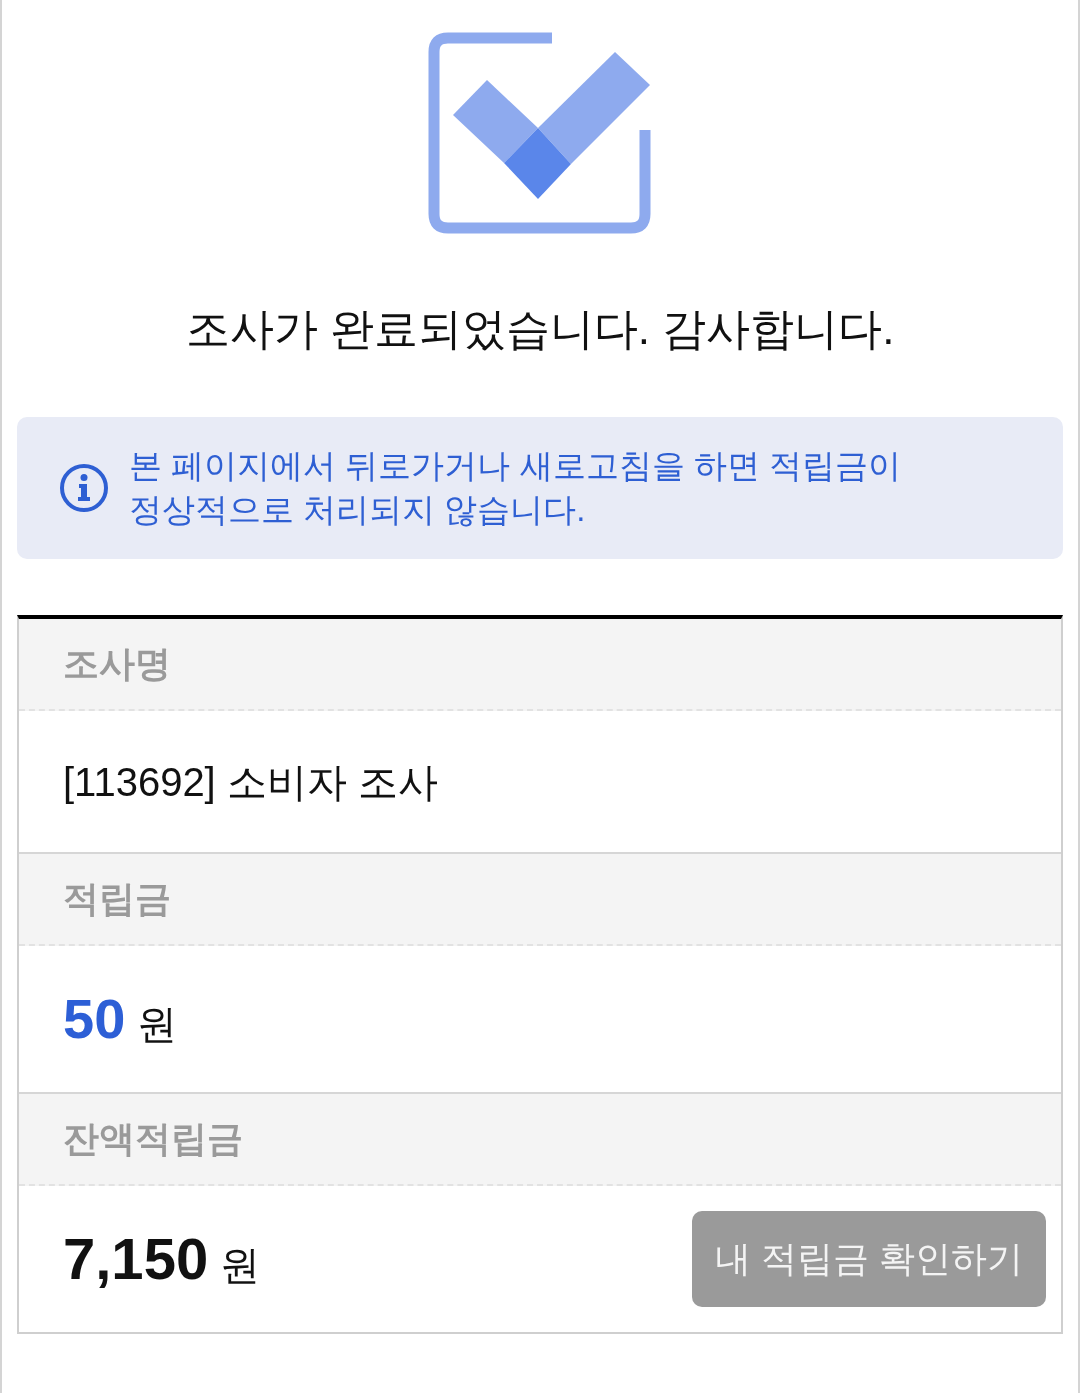 The image size is (1080, 1393). I want to click on info-icon, so click(84, 488).